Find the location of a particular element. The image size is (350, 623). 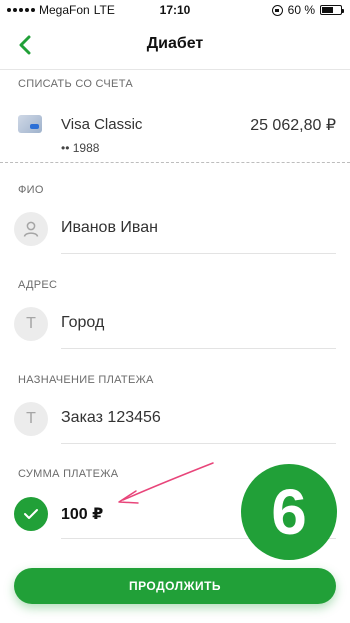

status-bar: MegaFon LTE 17:10 60 % is located at coordinates (175, 10).